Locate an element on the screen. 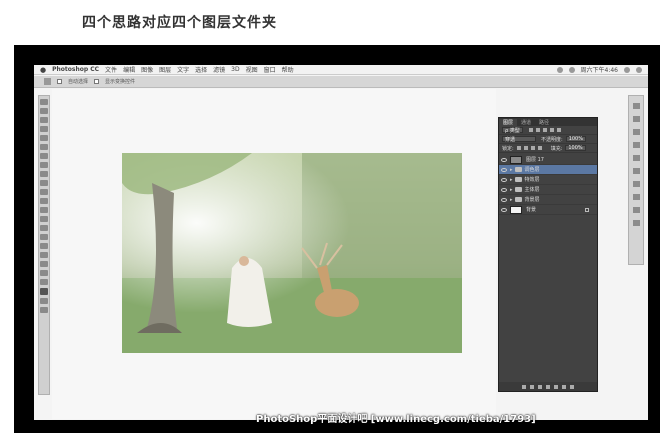  tab-channels: 通道 is located at coordinates (526, 122).